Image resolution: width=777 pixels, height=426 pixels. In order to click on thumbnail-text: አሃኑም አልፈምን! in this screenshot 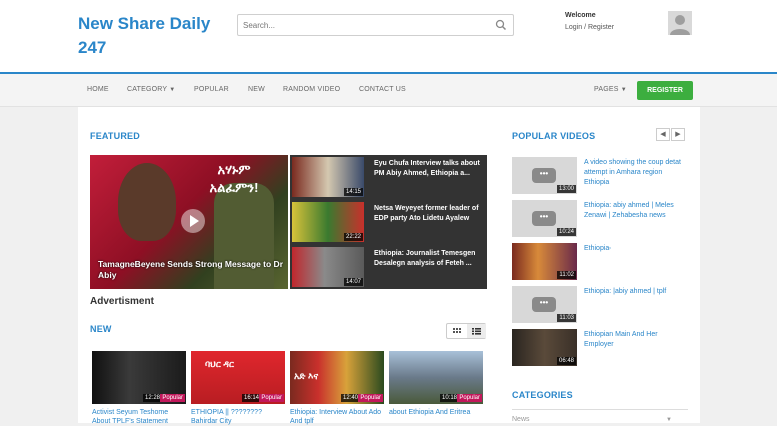, I will do `click(234, 178)`.